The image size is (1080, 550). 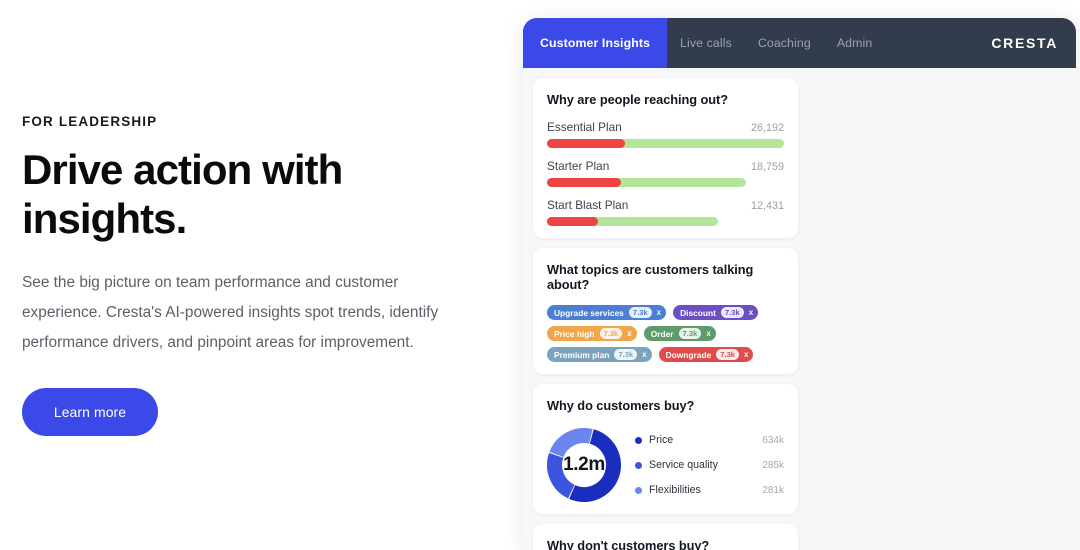 I want to click on topic-tag: Premium plan 7.3k x, so click(x=599, y=354).